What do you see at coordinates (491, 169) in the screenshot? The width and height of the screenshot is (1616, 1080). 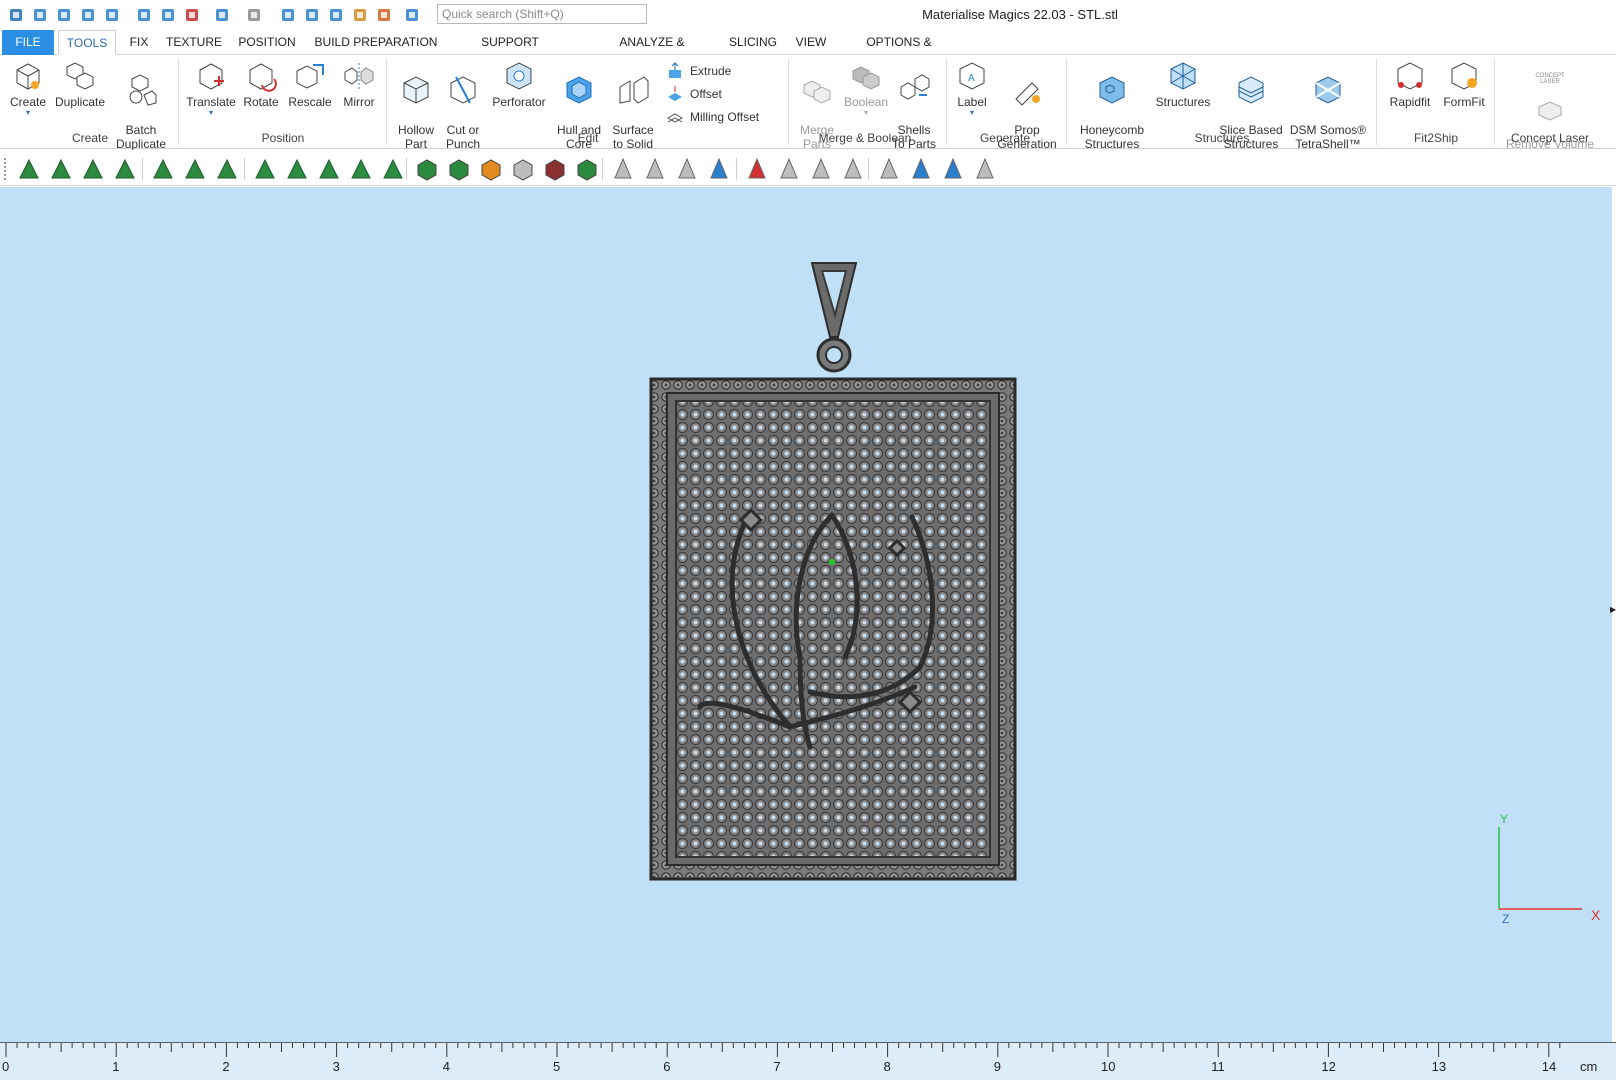 I see `invert-marking-icon` at bounding box center [491, 169].